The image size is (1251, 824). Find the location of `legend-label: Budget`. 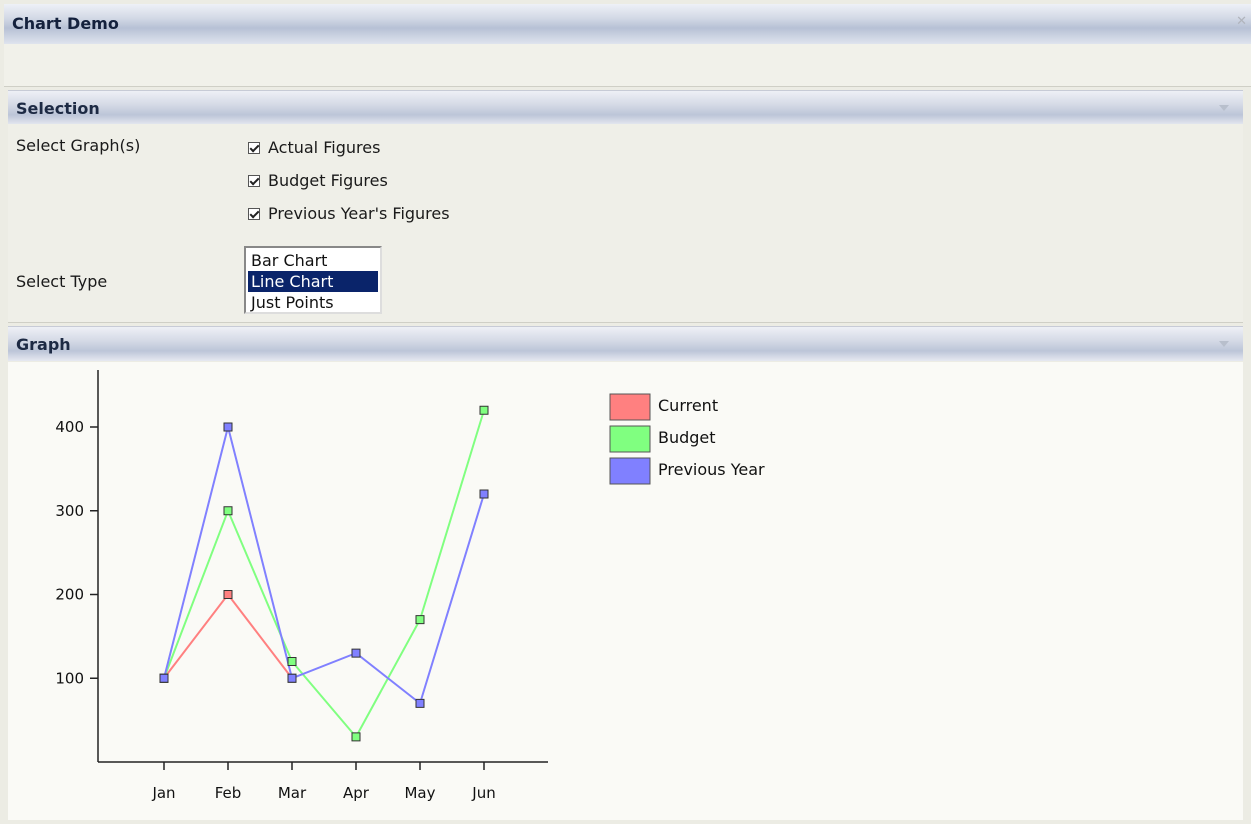

legend-label: Budget is located at coordinates (687, 437).